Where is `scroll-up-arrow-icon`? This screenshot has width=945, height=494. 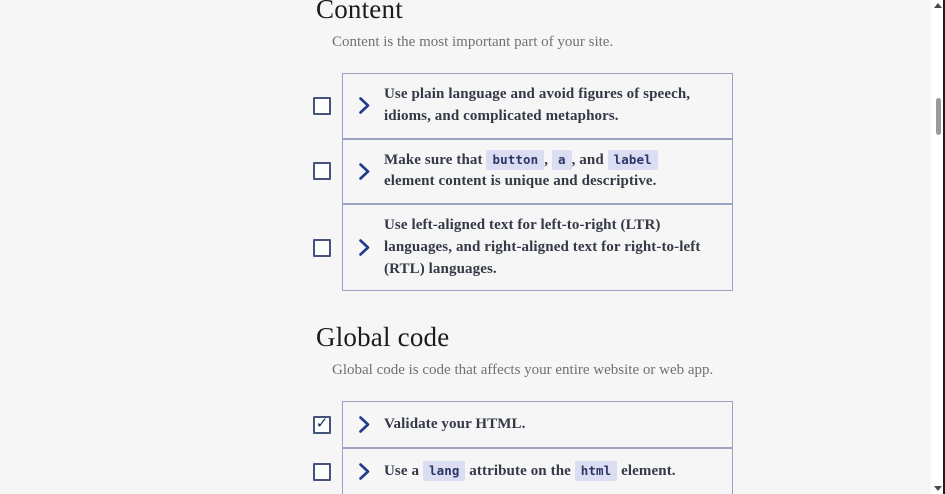 scroll-up-arrow-icon is located at coordinates (938, 5).